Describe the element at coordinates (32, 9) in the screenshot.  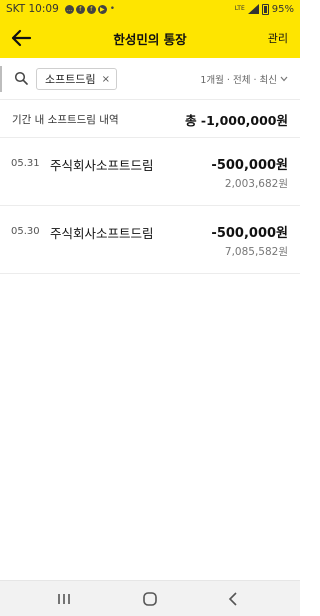
I see `status-time: SKT 10:09` at that location.